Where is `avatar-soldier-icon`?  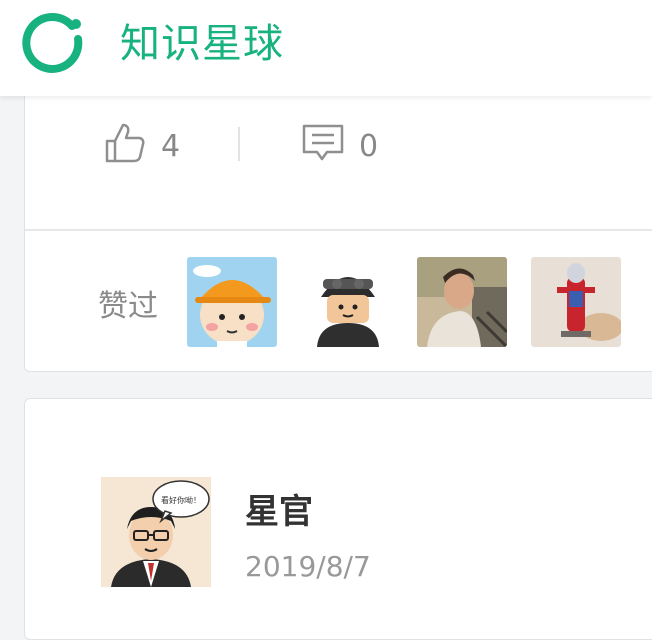
avatar-soldier-icon is located at coordinates (348, 302).